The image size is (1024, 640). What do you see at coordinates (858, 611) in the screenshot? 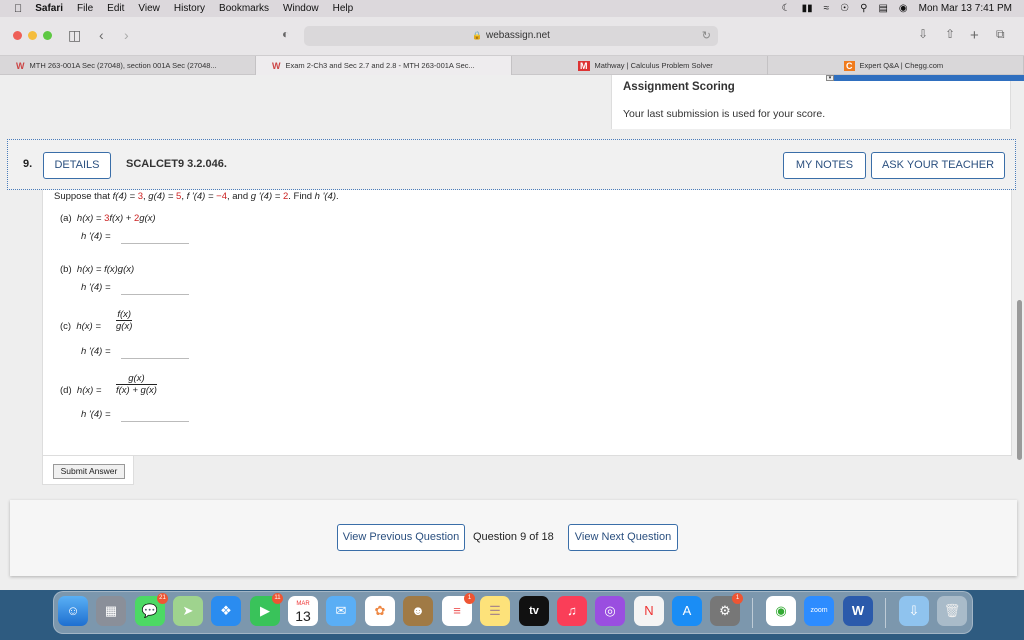
I see `word-icon: W` at bounding box center [858, 611].